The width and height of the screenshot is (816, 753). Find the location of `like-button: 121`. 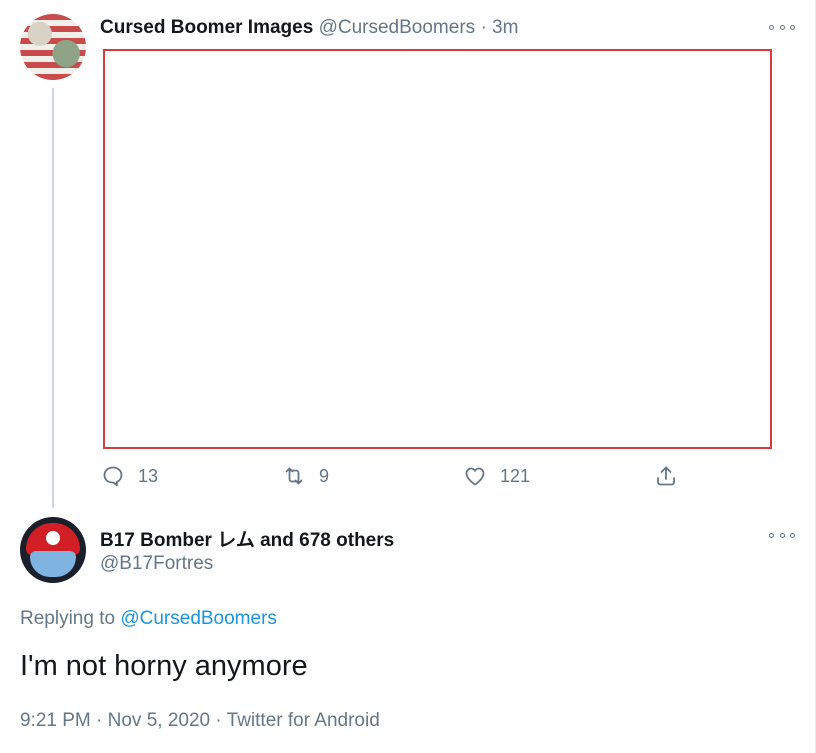

like-button: 121 is located at coordinates (496, 476).